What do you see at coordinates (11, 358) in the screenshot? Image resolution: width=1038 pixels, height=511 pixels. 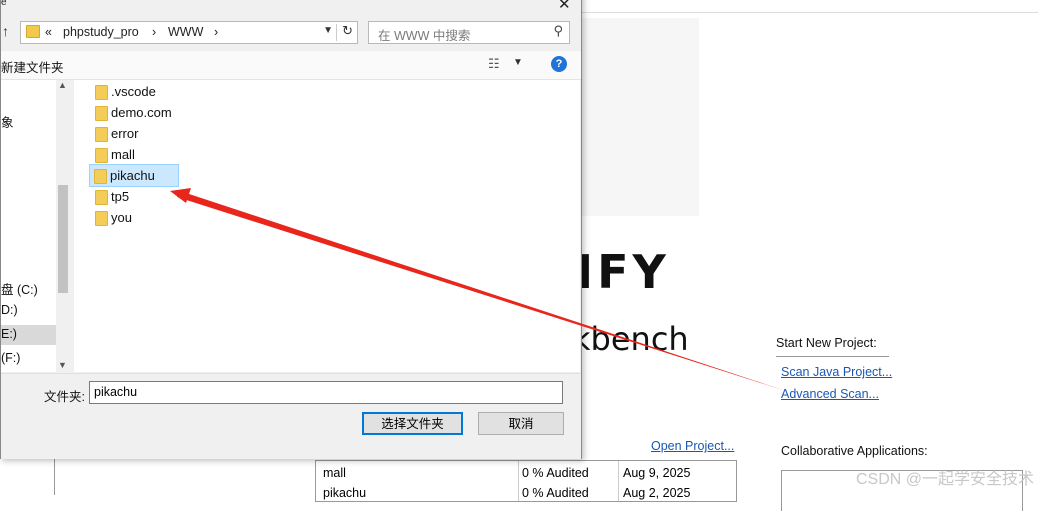 I see `nav-item-label: (F:)` at bounding box center [11, 358].